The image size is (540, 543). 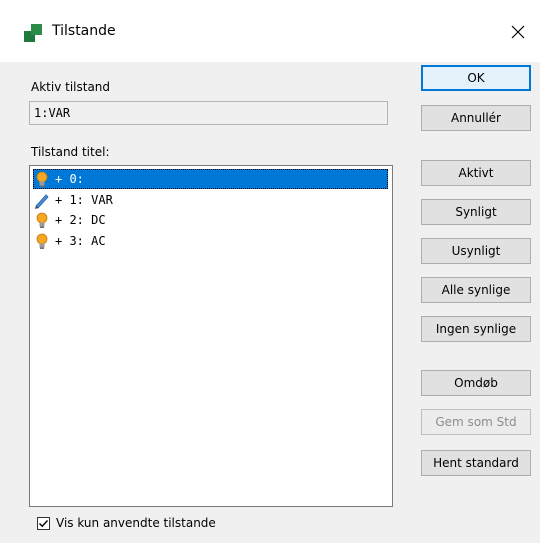 I want to click on invisible-button: Usynligt, so click(x=476, y=251).